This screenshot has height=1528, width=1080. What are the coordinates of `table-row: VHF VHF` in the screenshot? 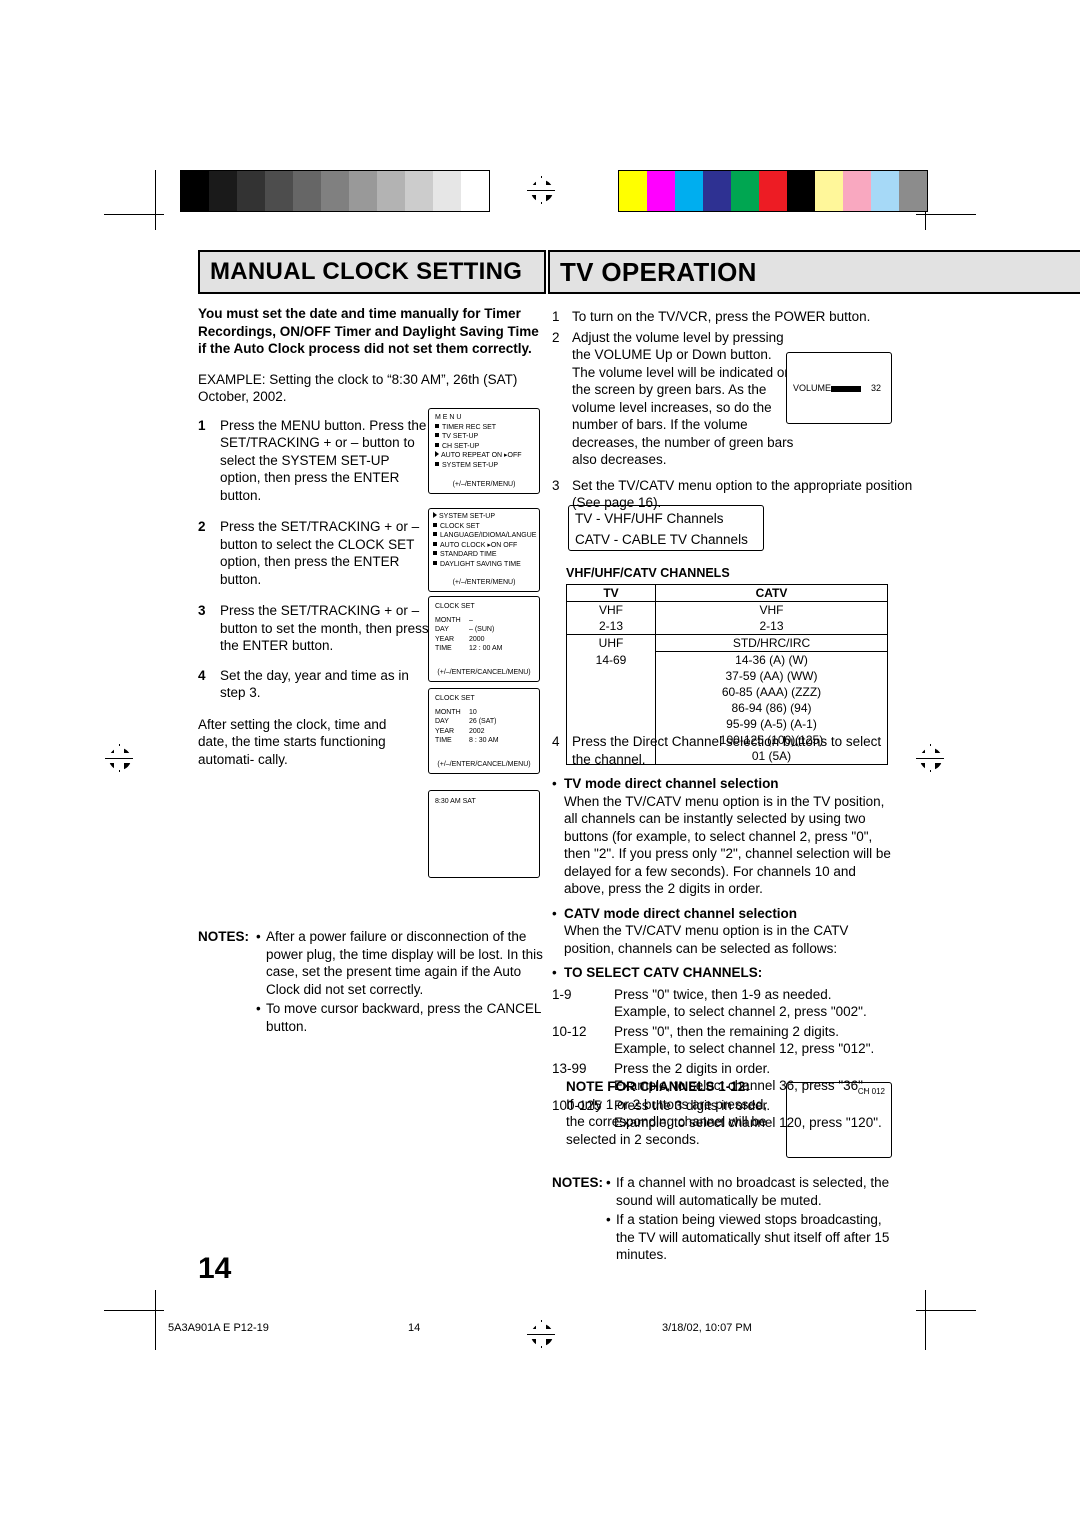 It's located at (727, 609).